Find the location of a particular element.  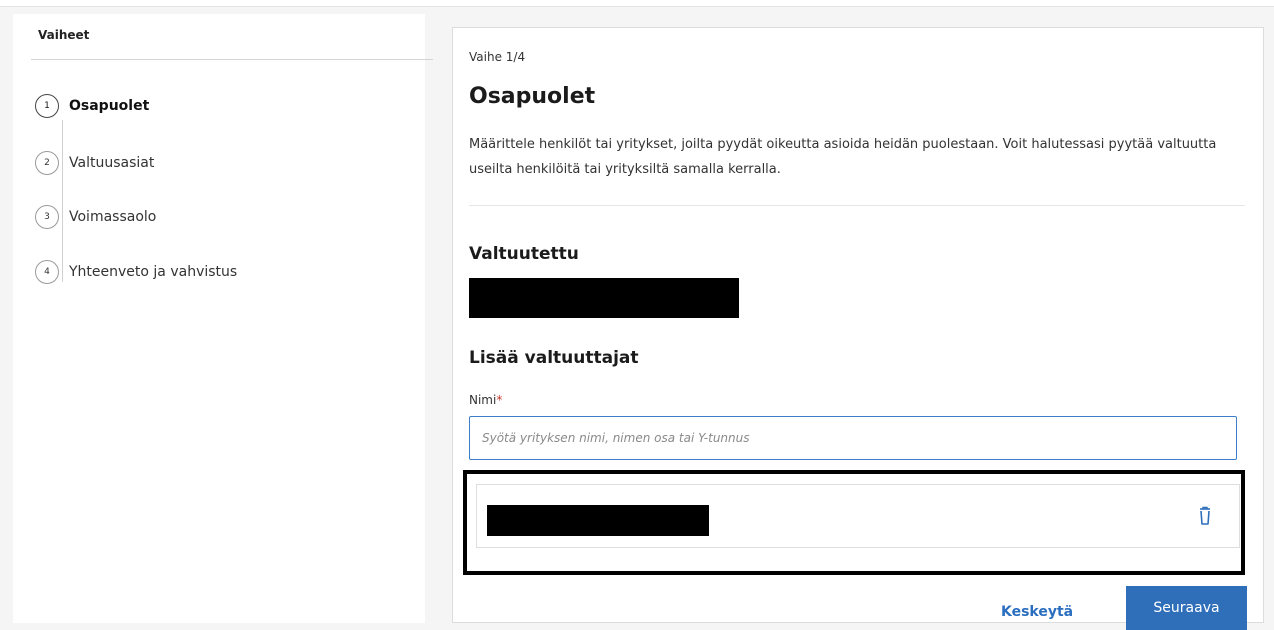

step-osapuolet: 1 Osapuolet is located at coordinates (92, 106).